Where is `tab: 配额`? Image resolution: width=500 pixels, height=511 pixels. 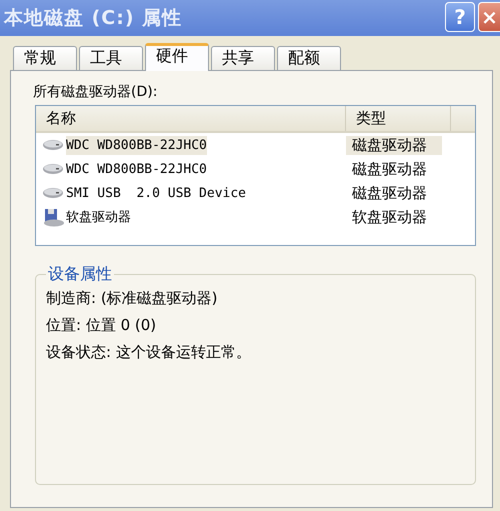 tab: 配额 is located at coordinates (309, 58).